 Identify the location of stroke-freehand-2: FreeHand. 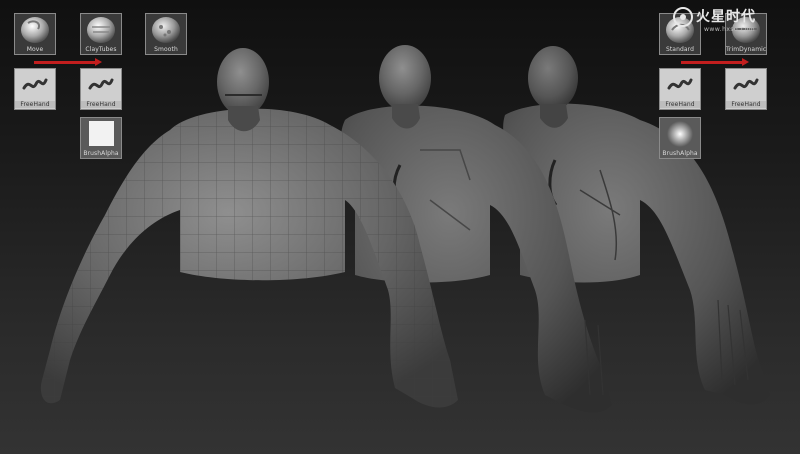
(101, 89).